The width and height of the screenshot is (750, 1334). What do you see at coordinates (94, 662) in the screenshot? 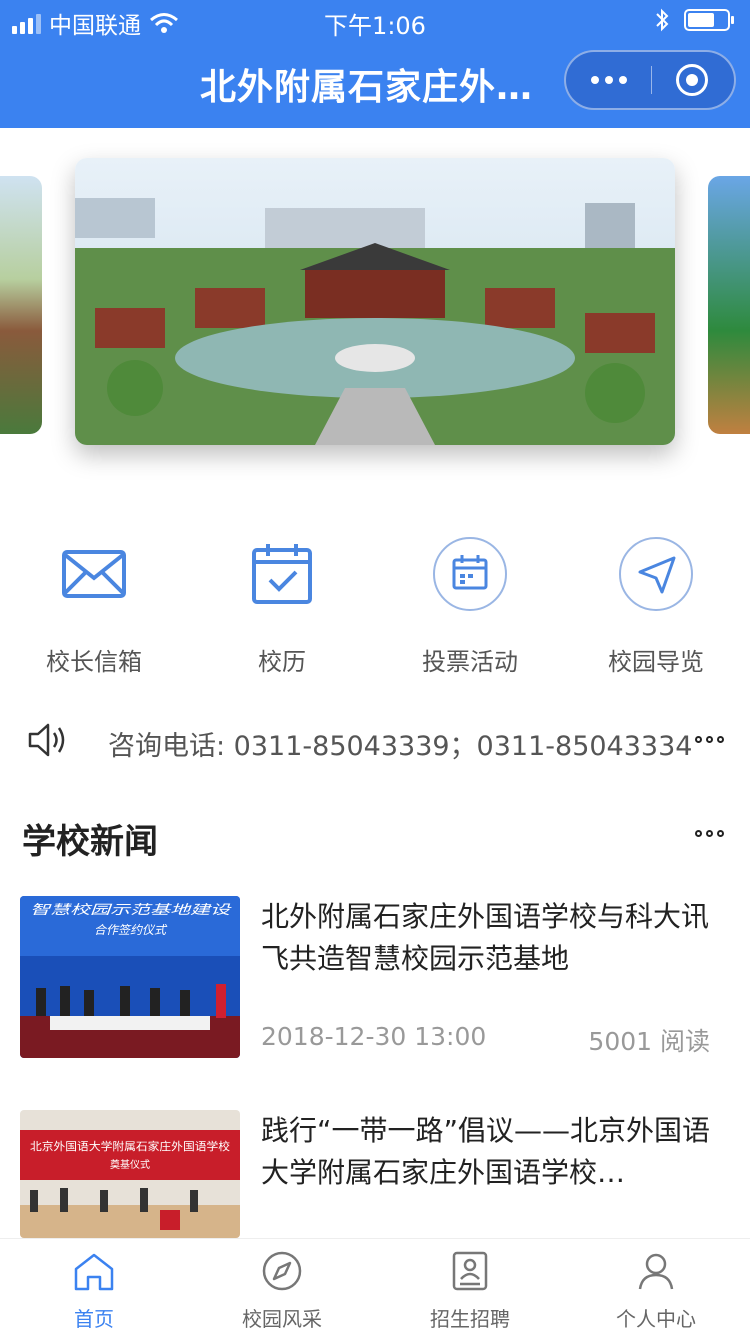
I see `quick-link-label: 校长信箱` at bounding box center [94, 662].